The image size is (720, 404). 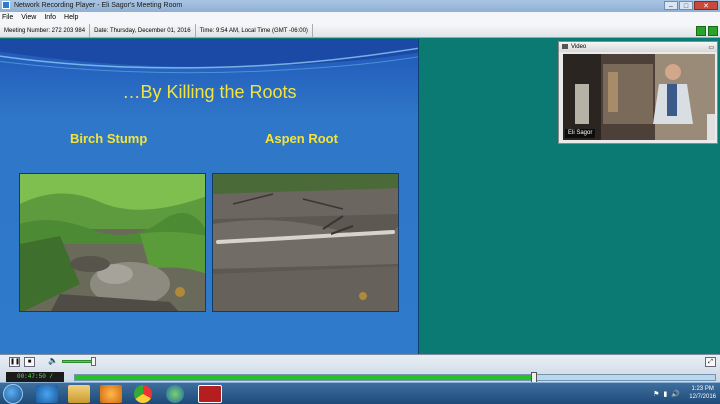 I want to click on pause-button: ❚❚, so click(x=14, y=362).